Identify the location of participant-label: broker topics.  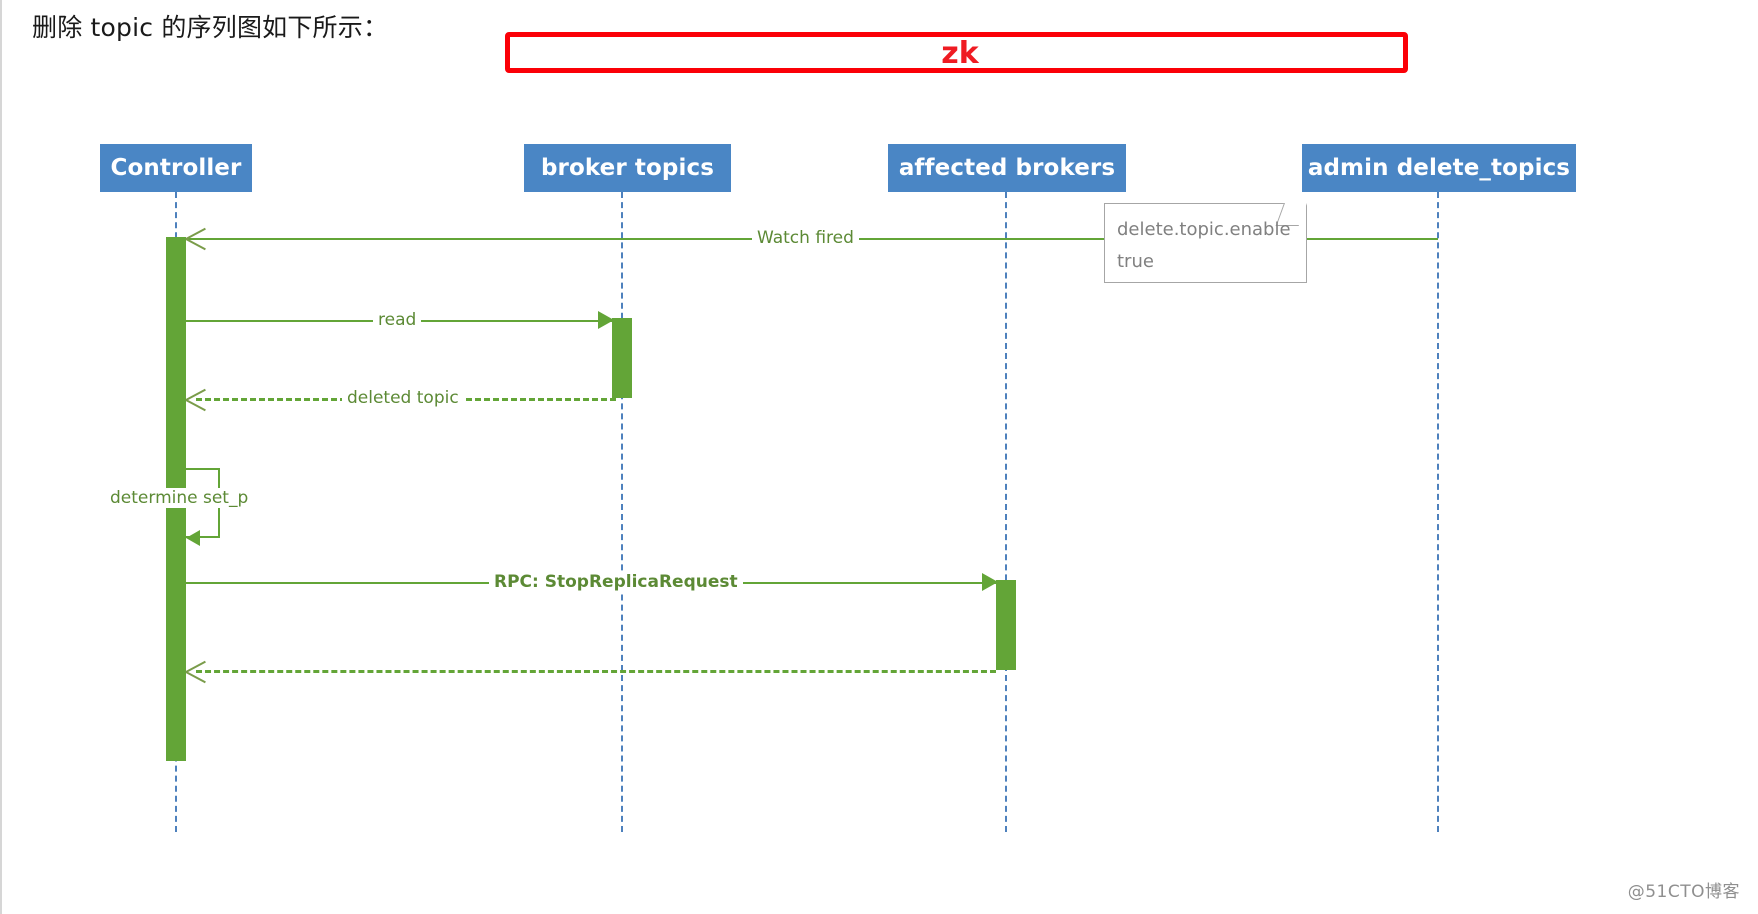
(627, 168).